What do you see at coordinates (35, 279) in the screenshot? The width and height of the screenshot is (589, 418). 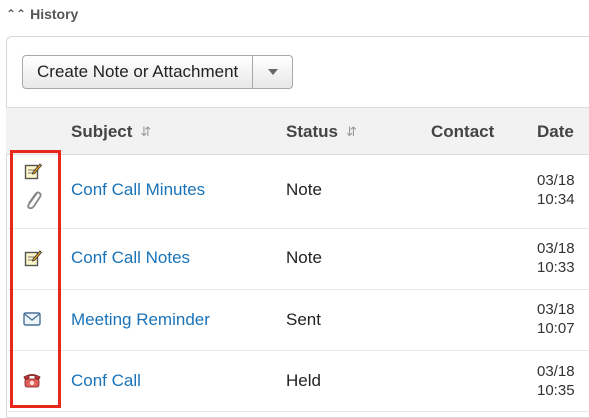 I see `icon-column-highlight` at bounding box center [35, 279].